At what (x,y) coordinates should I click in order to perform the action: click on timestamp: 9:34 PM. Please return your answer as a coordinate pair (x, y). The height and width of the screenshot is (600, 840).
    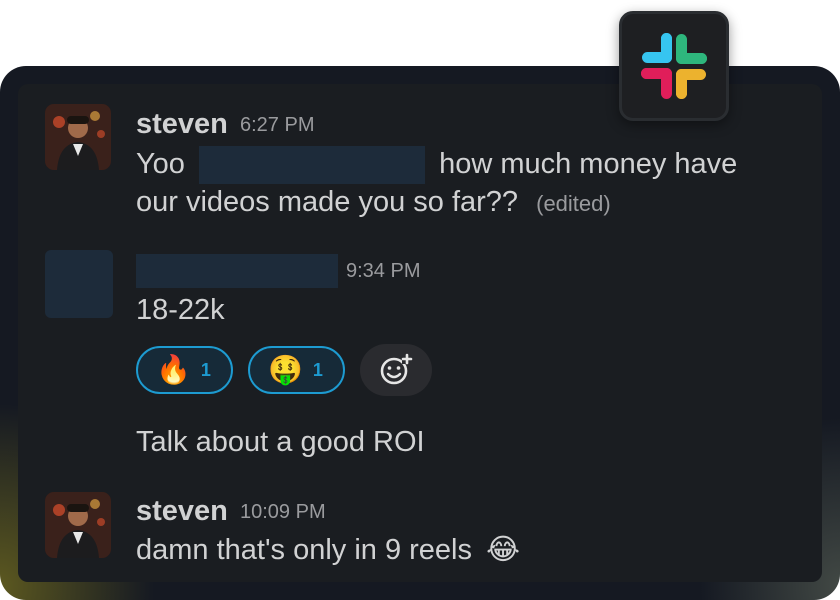
    Looking at the image, I should click on (383, 271).